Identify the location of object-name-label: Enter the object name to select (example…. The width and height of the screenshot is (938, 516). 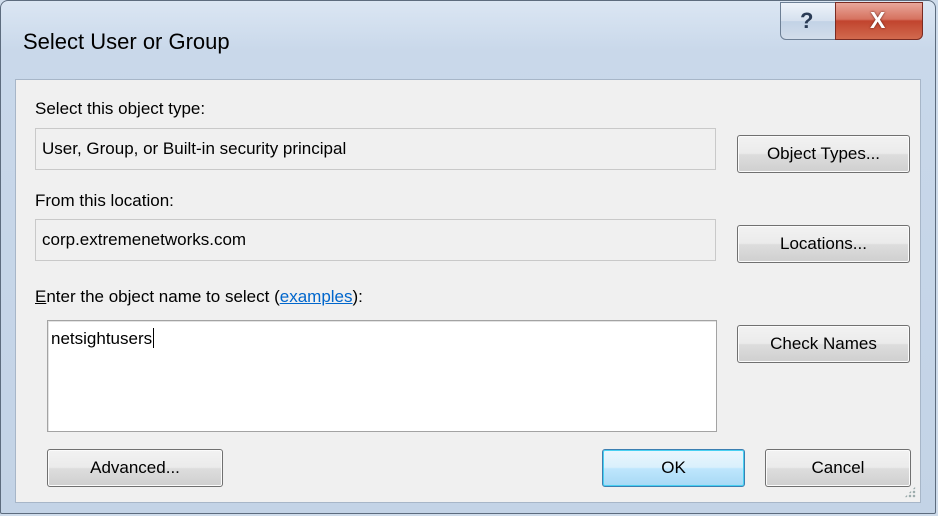
(199, 297).